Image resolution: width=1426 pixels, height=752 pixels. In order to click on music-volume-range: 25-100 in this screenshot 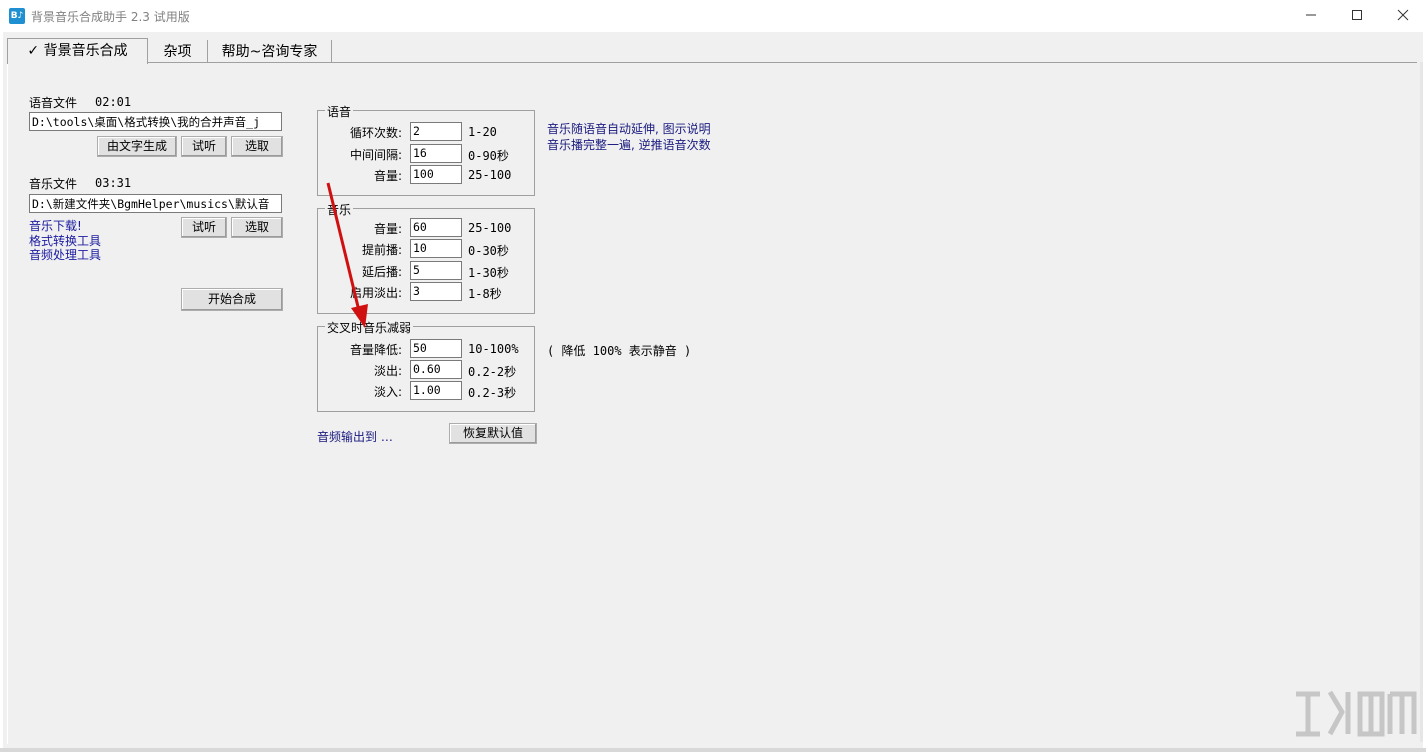, I will do `click(490, 228)`.